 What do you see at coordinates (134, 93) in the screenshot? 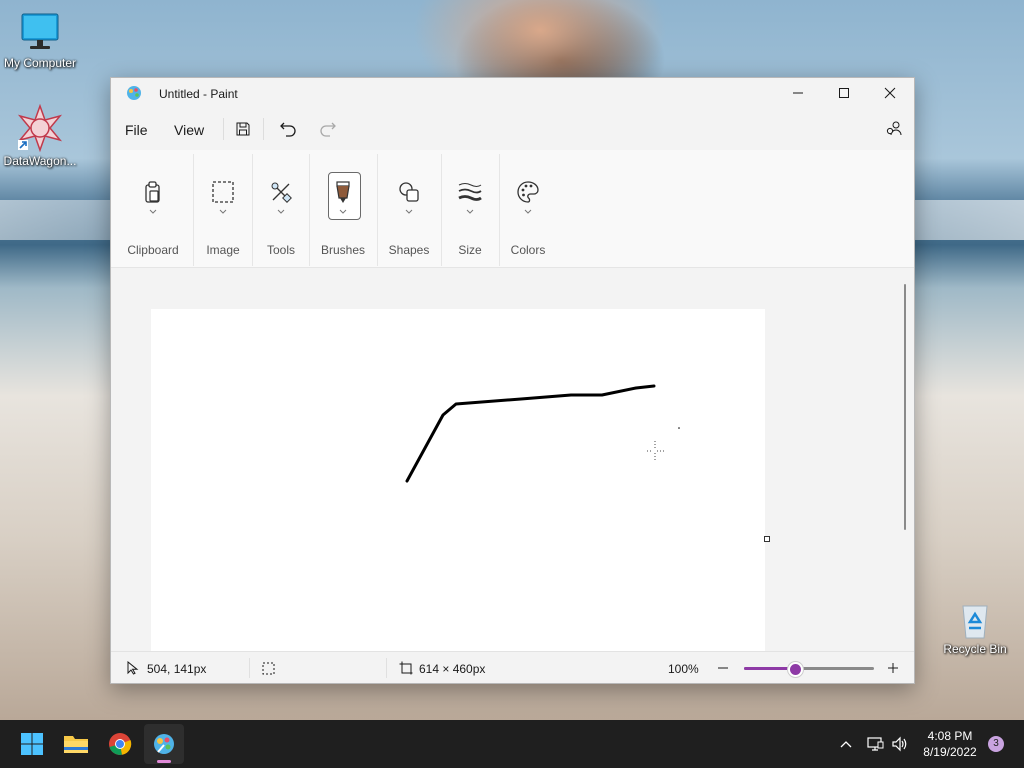
I see `paint-app-icon` at bounding box center [134, 93].